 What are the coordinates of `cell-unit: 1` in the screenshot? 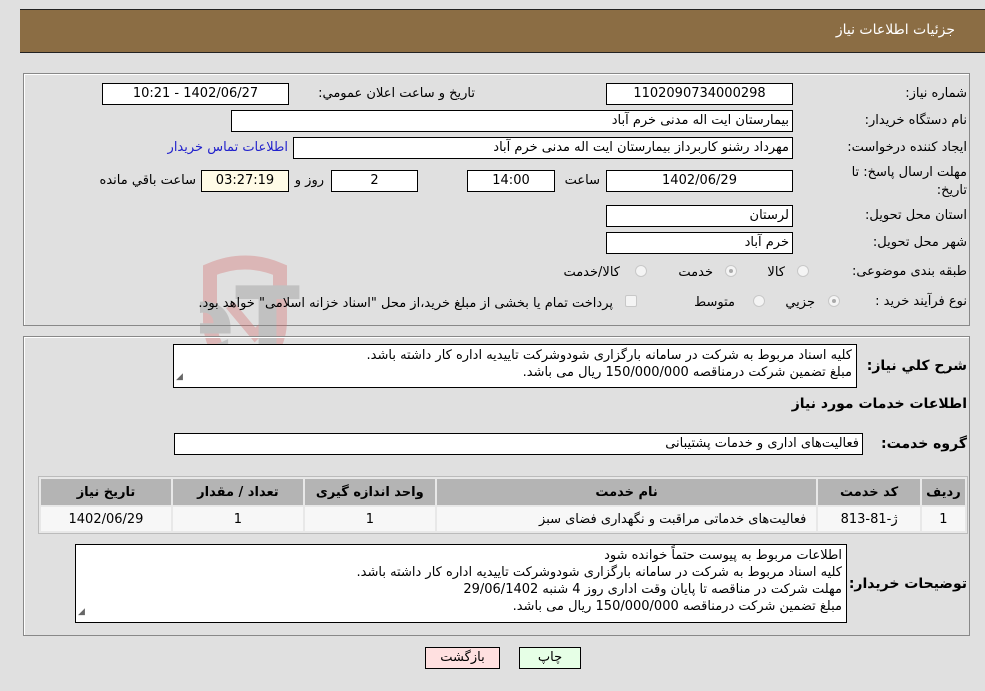 It's located at (369, 519).